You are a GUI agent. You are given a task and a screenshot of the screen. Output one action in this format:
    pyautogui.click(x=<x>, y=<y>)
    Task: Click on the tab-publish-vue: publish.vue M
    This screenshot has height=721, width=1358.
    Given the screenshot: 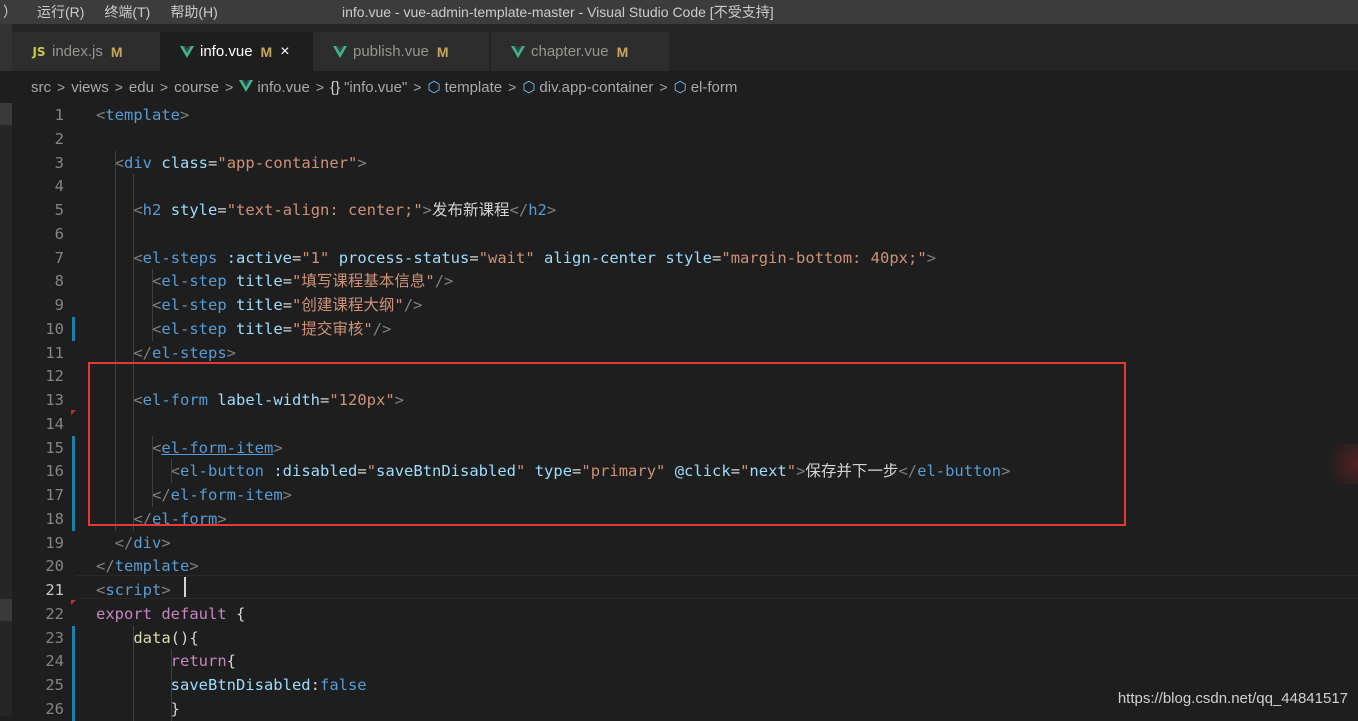 What is the action you would take?
    pyautogui.click(x=401, y=51)
    